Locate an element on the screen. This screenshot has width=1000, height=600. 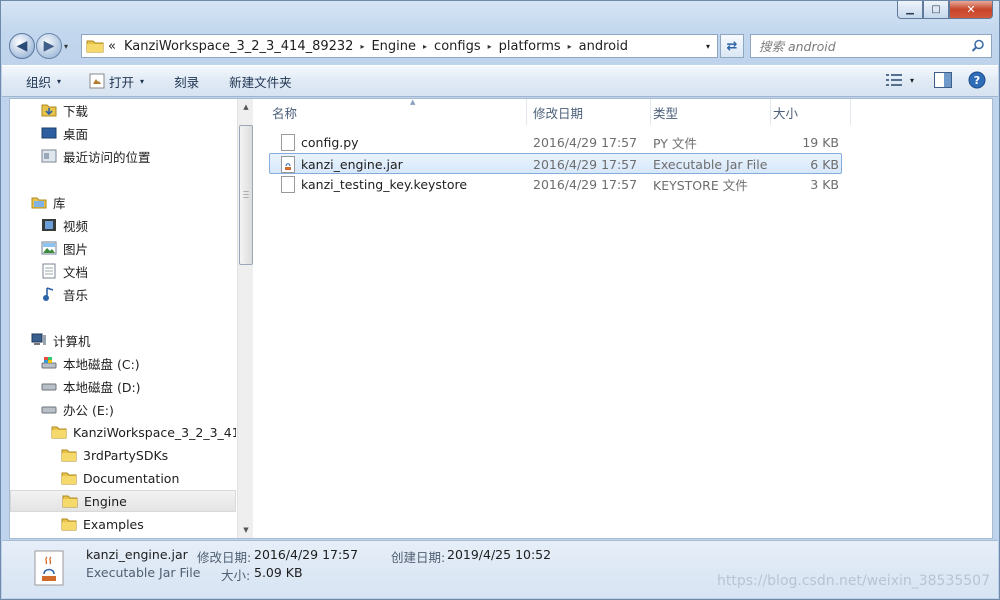
file-type: PY 文件 is located at coordinates (675, 143).